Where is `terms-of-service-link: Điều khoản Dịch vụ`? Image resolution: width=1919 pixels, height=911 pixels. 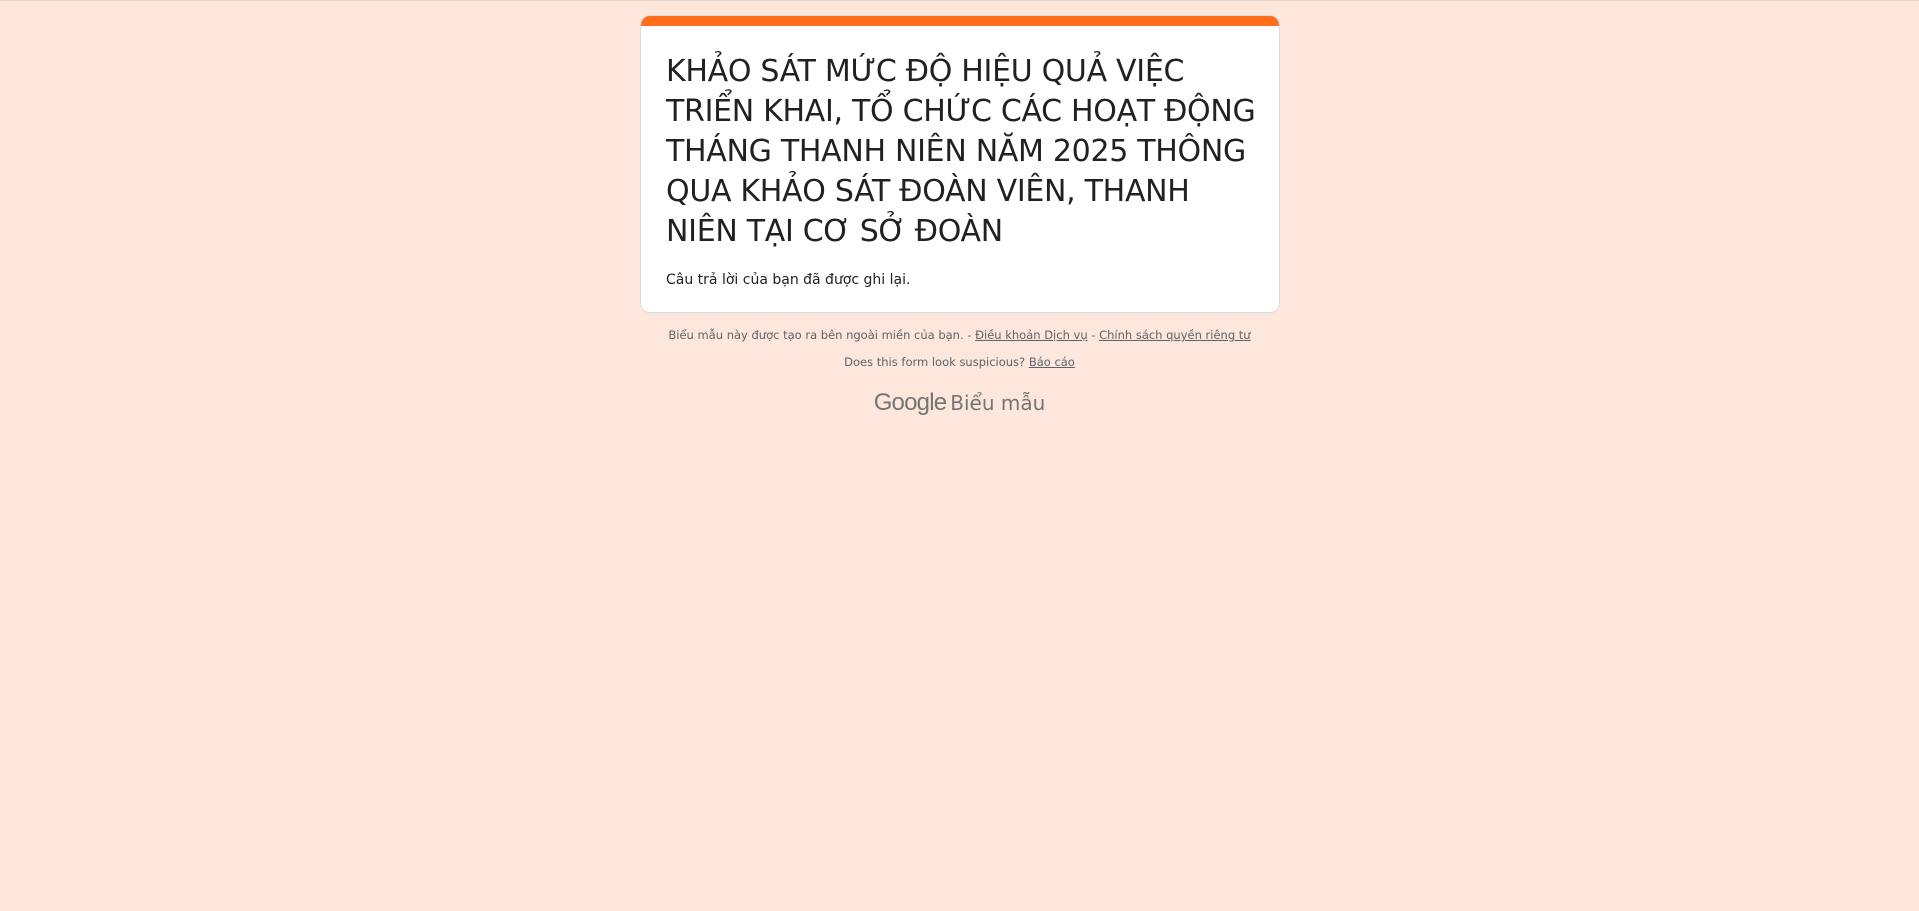 terms-of-service-link: Điều khoản Dịch vụ is located at coordinates (1031, 335).